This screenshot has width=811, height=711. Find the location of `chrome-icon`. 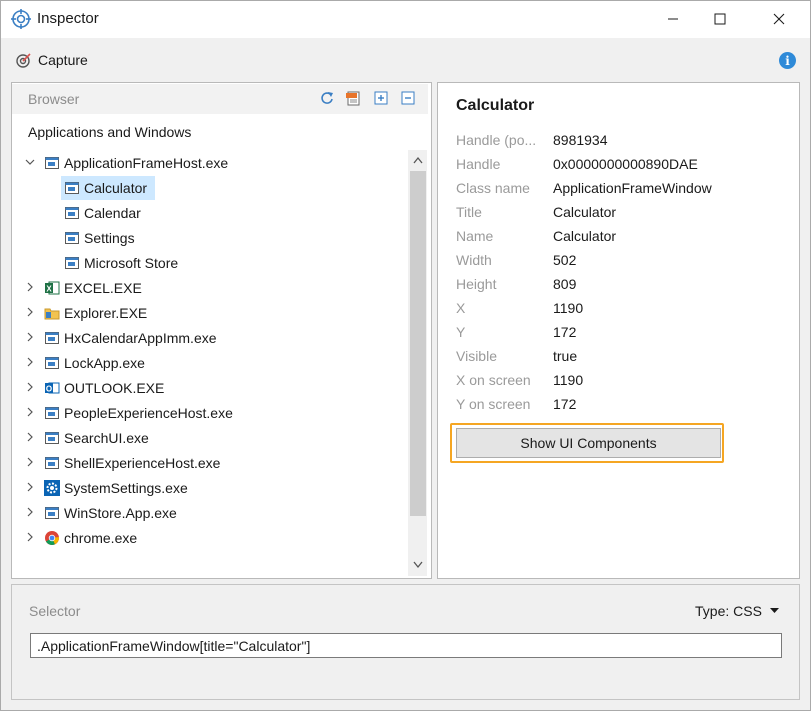

chrome-icon is located at coordinates (52, 538).